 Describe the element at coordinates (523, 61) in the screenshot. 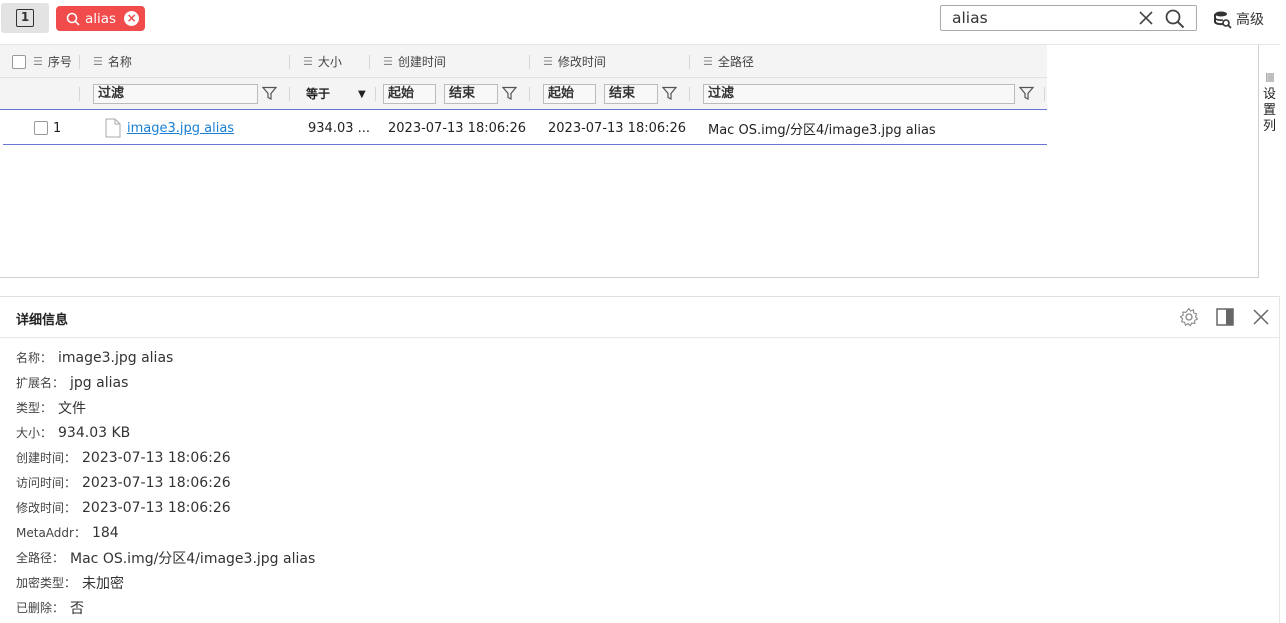

I see `grid-header: ☰ 序号 ☰ 名称 ☰ 大小 ☰ 创建时间 ☰ 修改时间 ☰ 全路径` at that location.